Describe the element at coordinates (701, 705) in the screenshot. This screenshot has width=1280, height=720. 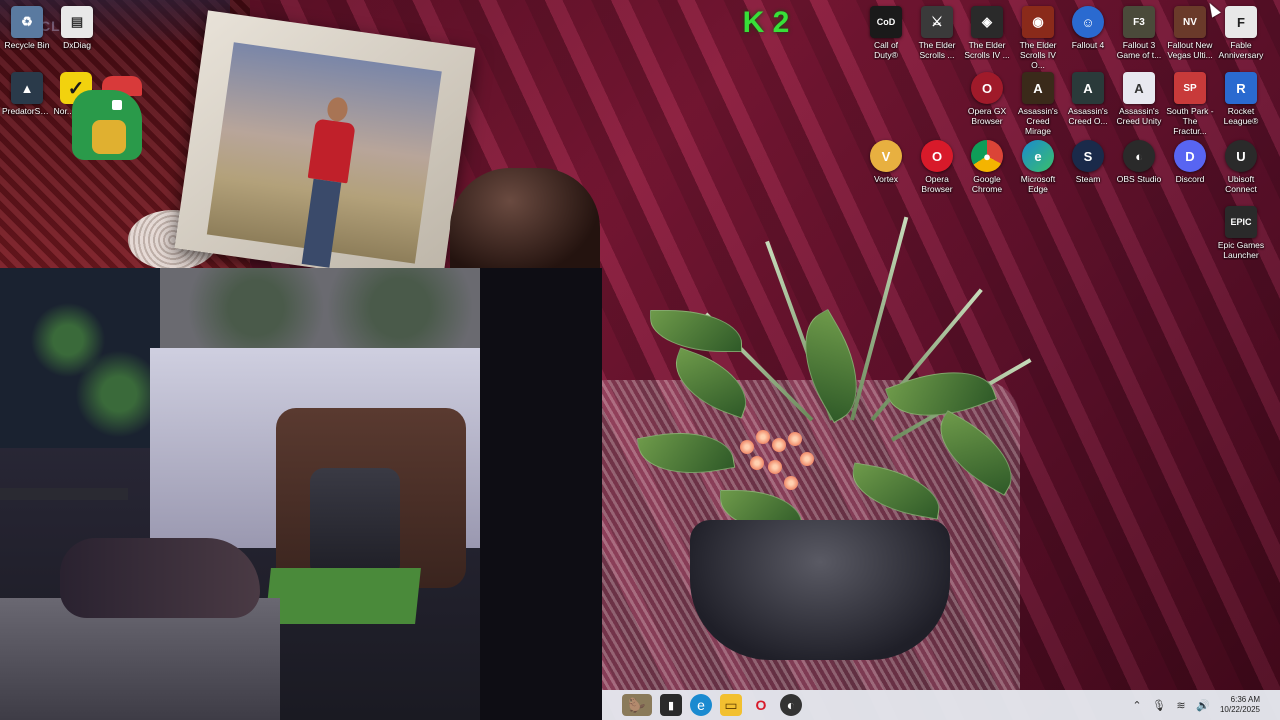
I see `edge-taskbar-icon: e` at that location.